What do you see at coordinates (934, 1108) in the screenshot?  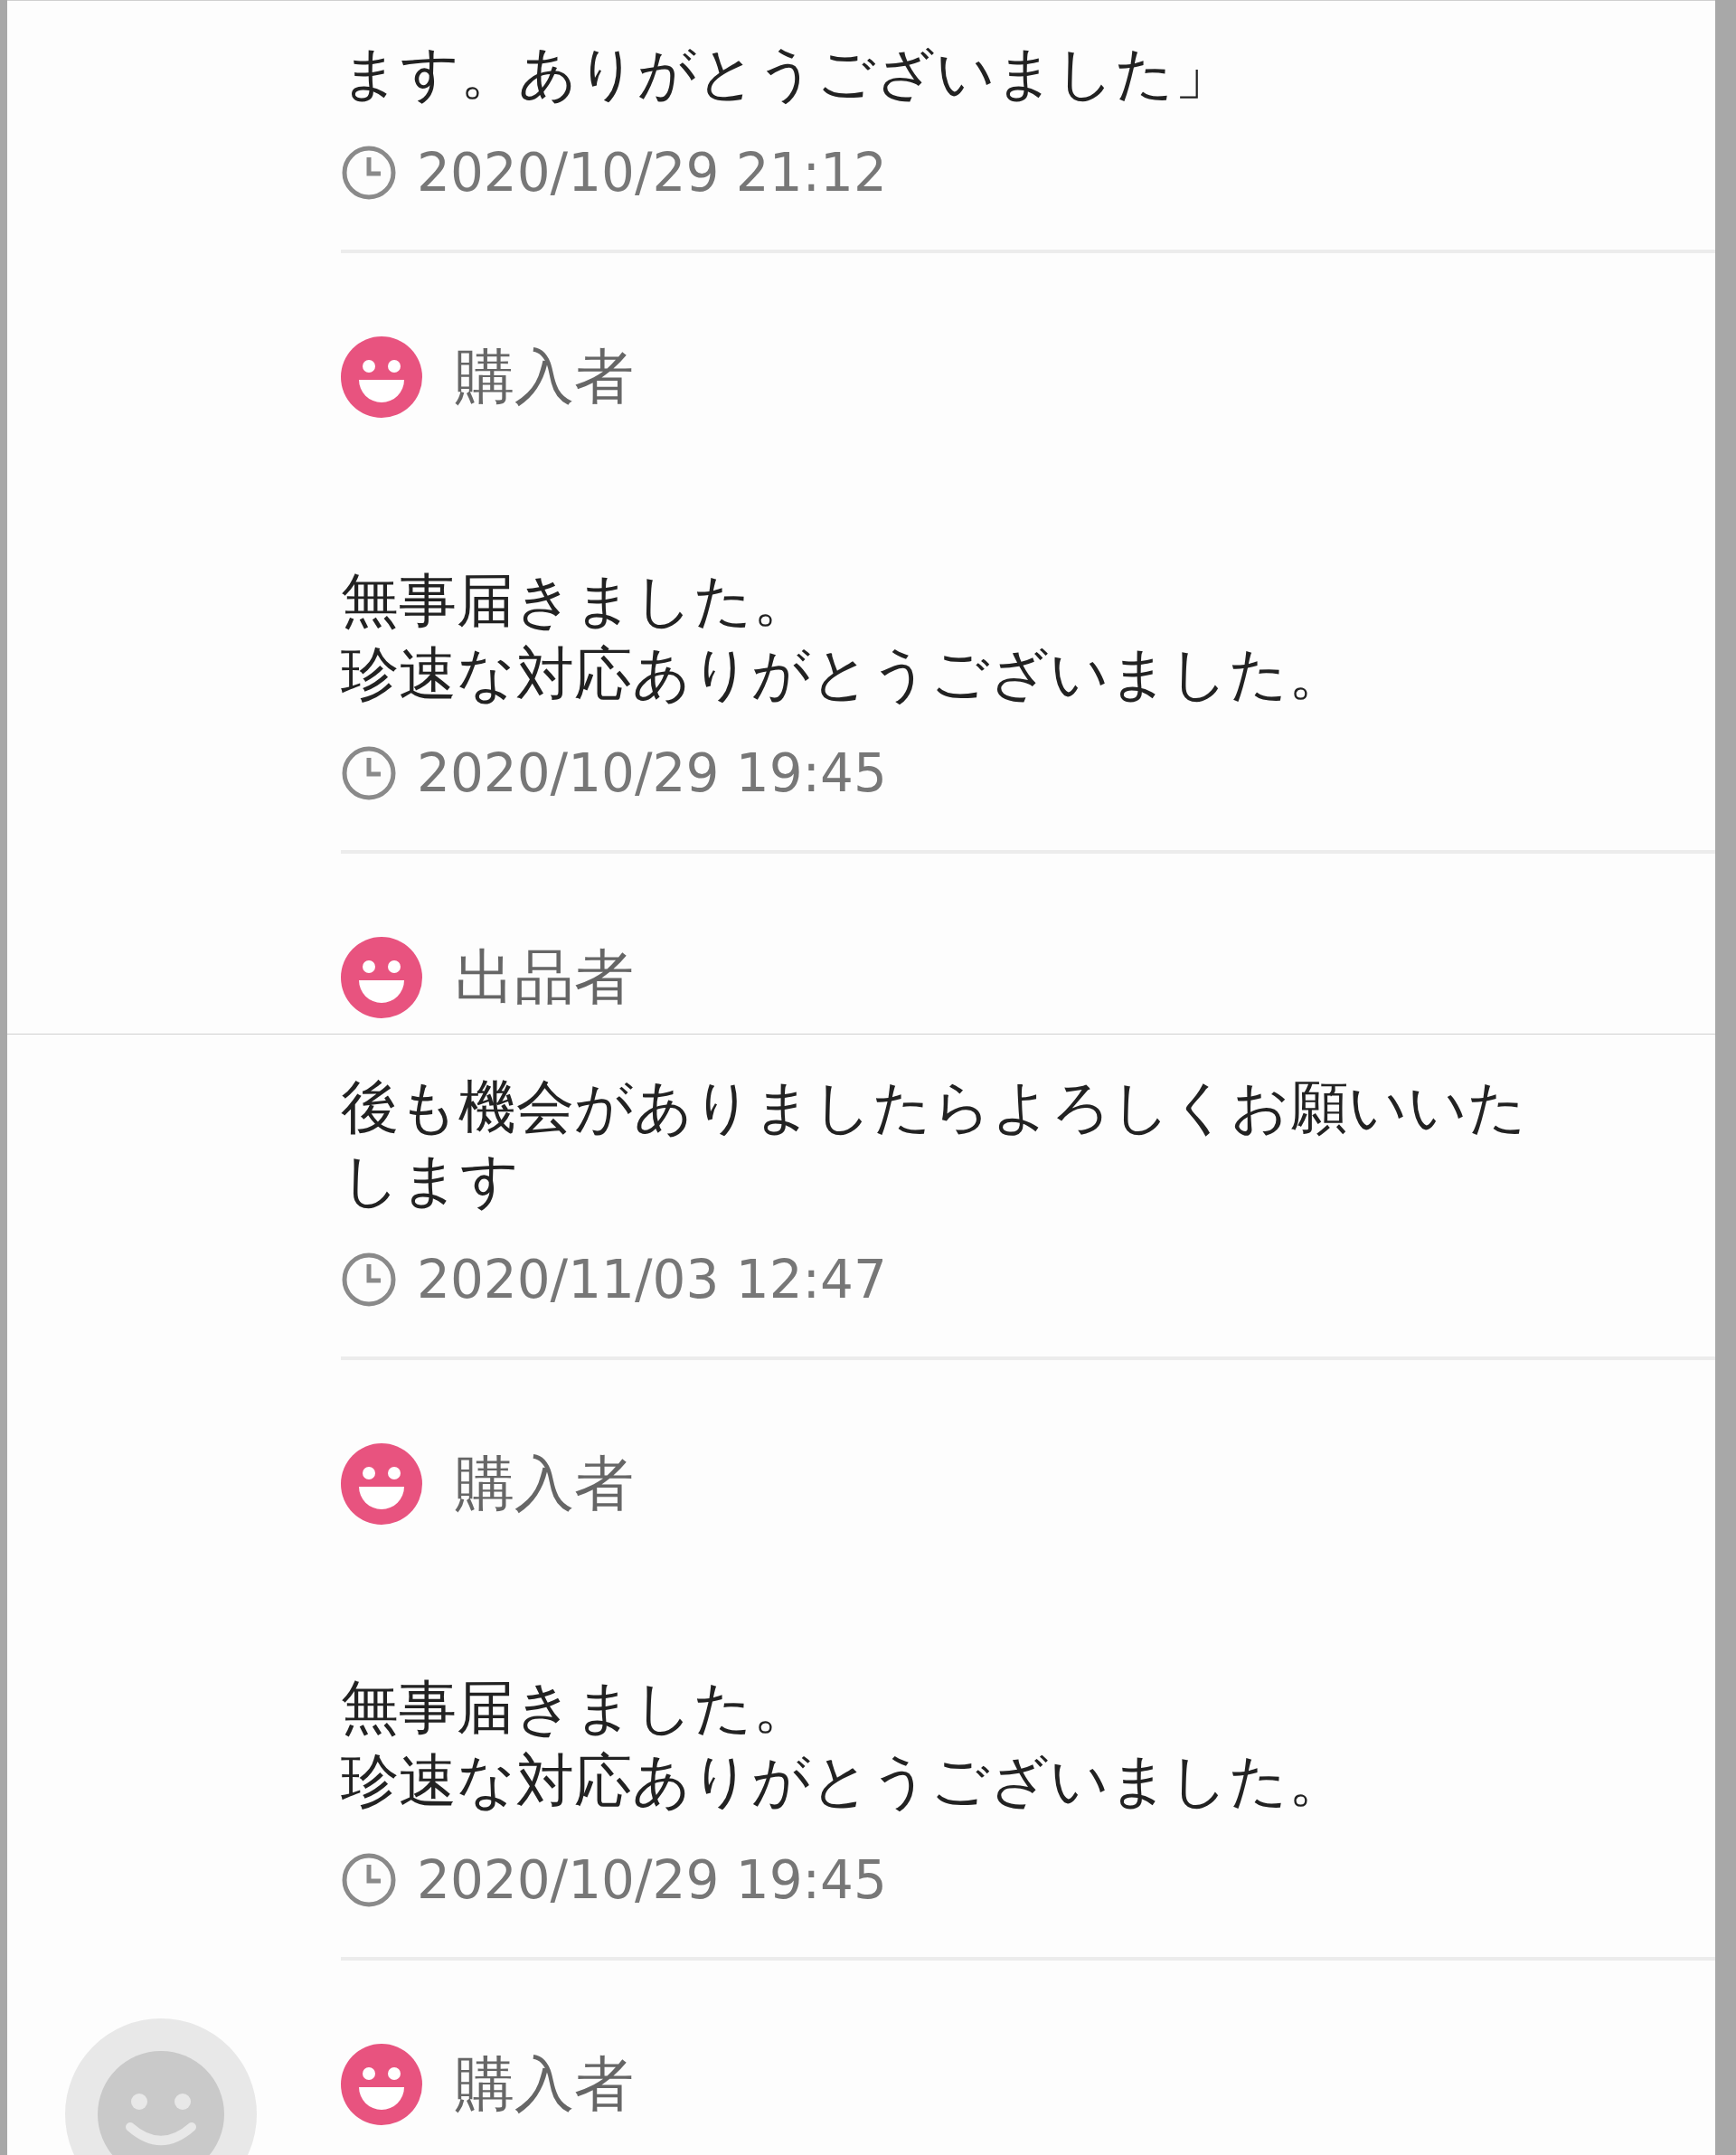 I see `message-text: 後も機会がありましたらよろしくお願いいた` at bounding box center [934, 1108].